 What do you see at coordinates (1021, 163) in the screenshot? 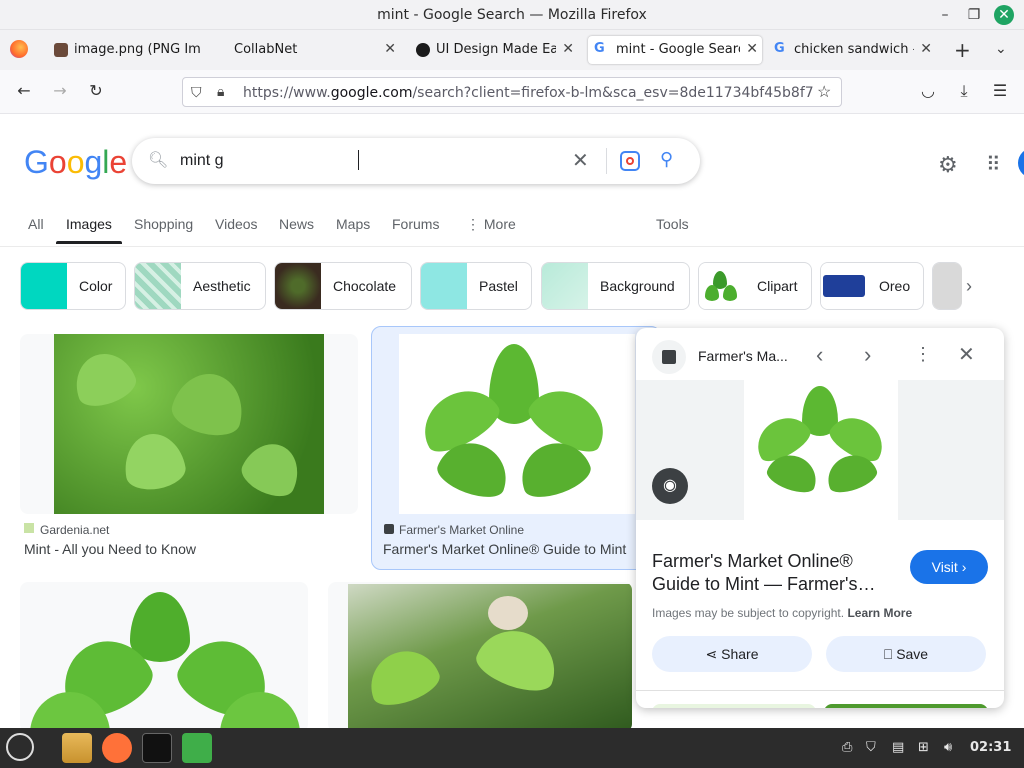
I see `account-avatar` at bounding box center [1021, 163].